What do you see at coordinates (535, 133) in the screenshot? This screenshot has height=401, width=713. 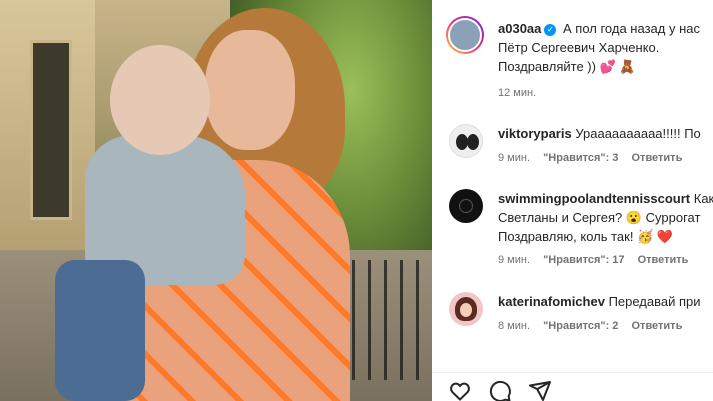 I see `comment-username: viktoryparis` at bounding box center [535, 133].